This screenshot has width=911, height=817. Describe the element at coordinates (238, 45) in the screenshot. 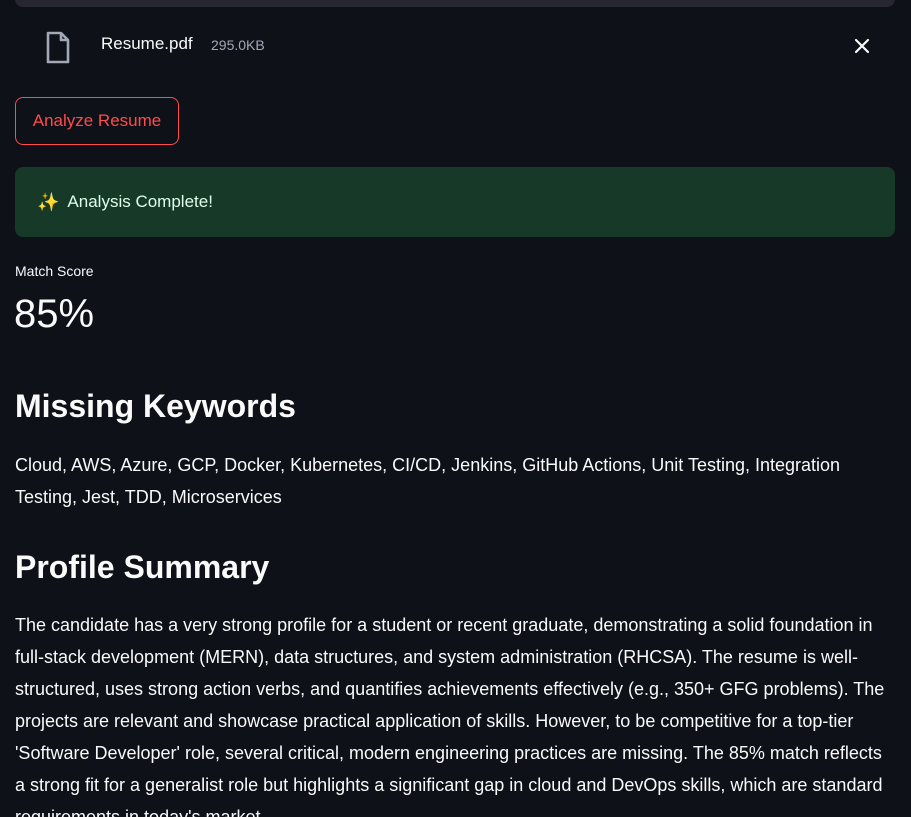

I see `file-size: 295.0KB` at that location.